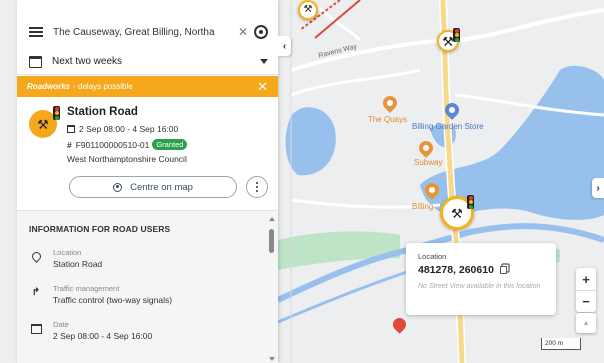  Describe the element at coordinates (147, 62) in the screenshot. I see `date-filter: Next two weeks` at that location.